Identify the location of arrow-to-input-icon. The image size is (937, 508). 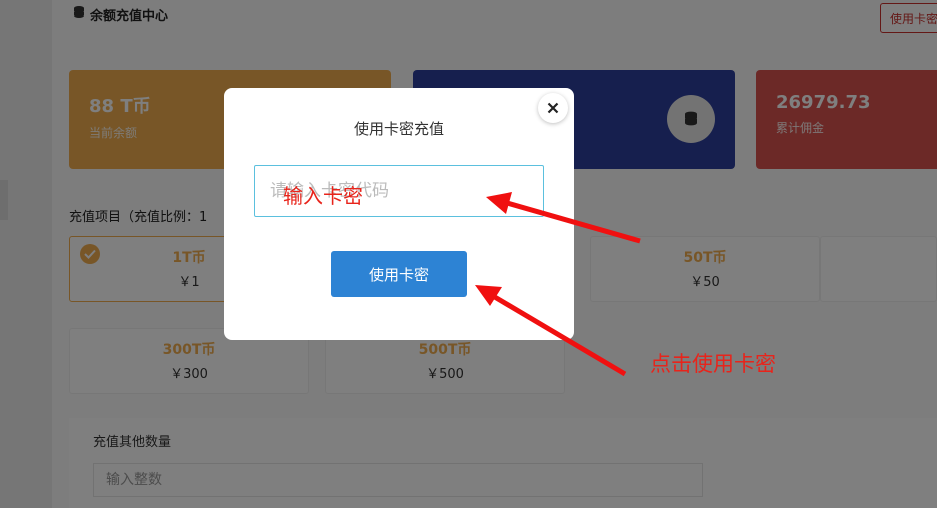
(563, 218).